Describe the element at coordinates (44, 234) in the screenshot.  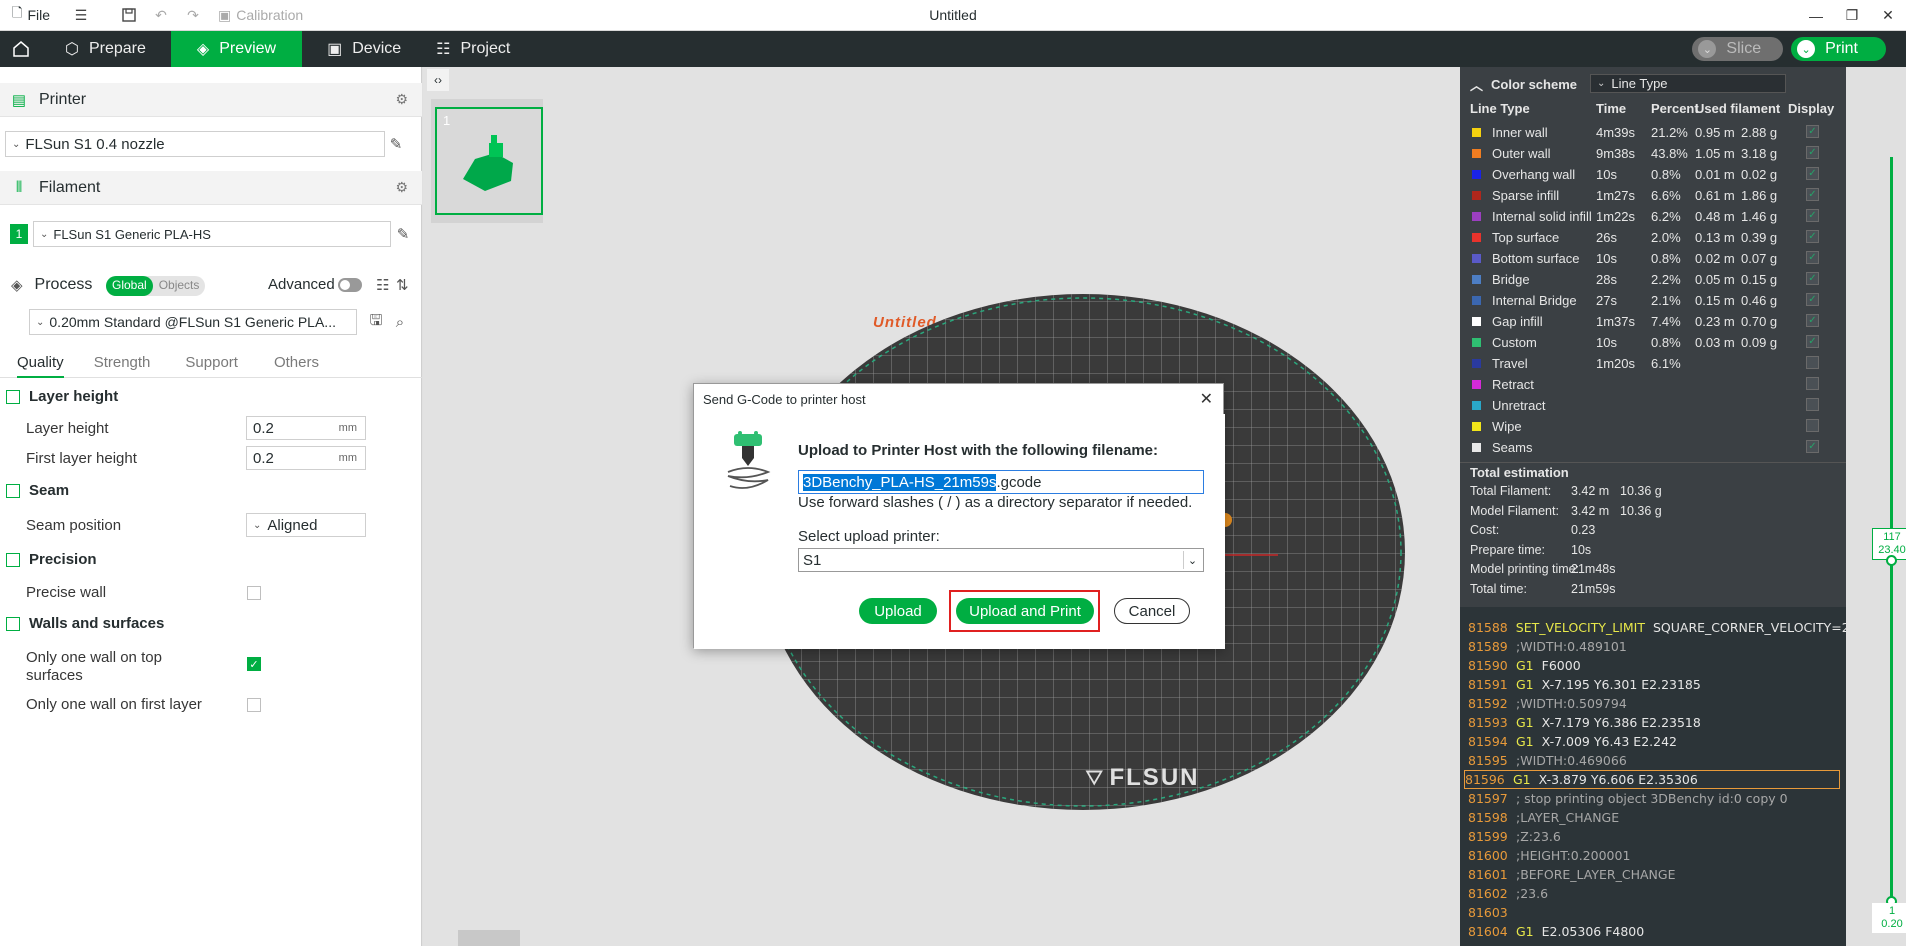
I see `chevron-down-icon: ⌄` at that location.